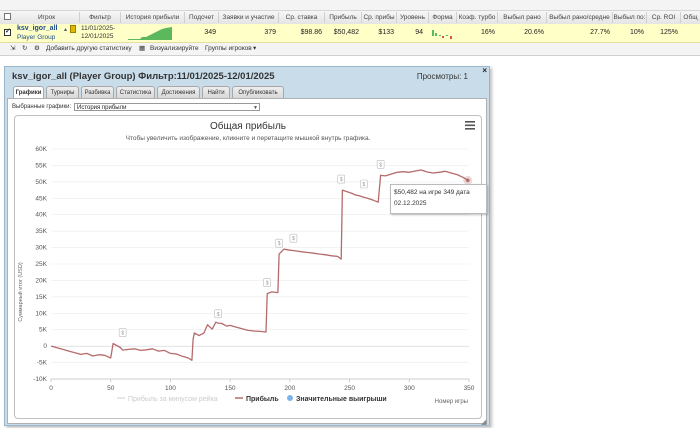 This screenshot has width=700, height=428. I want to click on legend-item-big-wins: Значительные выигрыши, so click(341, 399).